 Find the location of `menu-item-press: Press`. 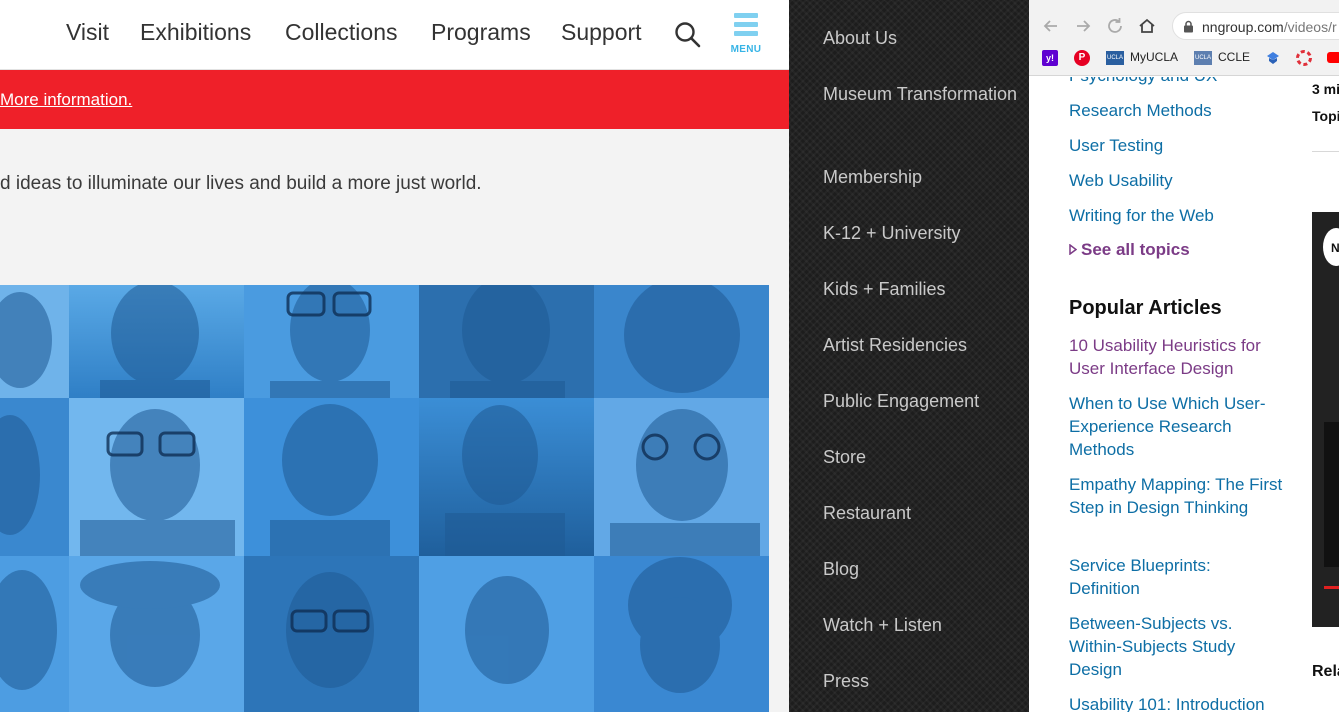

menu-item-press: Press is located at coordinates (923, 681).